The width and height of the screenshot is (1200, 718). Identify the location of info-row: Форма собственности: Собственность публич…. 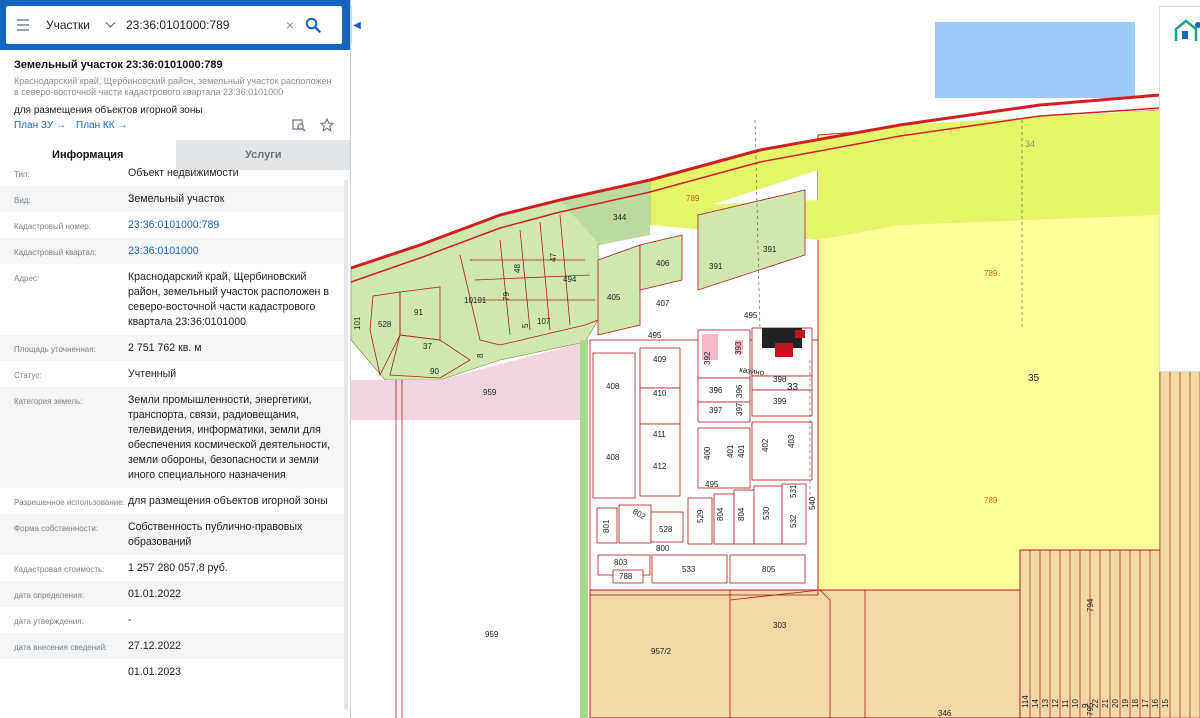
(172, 534).